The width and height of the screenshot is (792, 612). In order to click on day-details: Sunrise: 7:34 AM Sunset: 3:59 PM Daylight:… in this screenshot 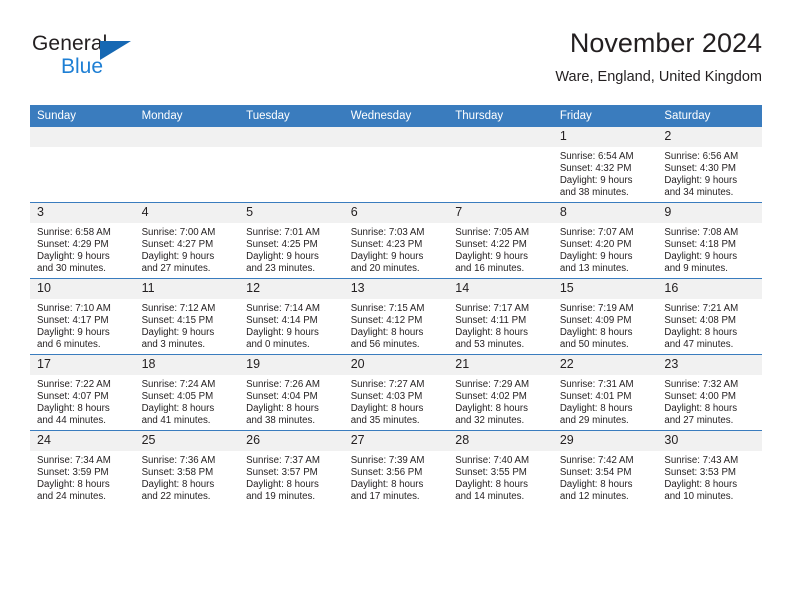, I will do `click(82, 477)`.